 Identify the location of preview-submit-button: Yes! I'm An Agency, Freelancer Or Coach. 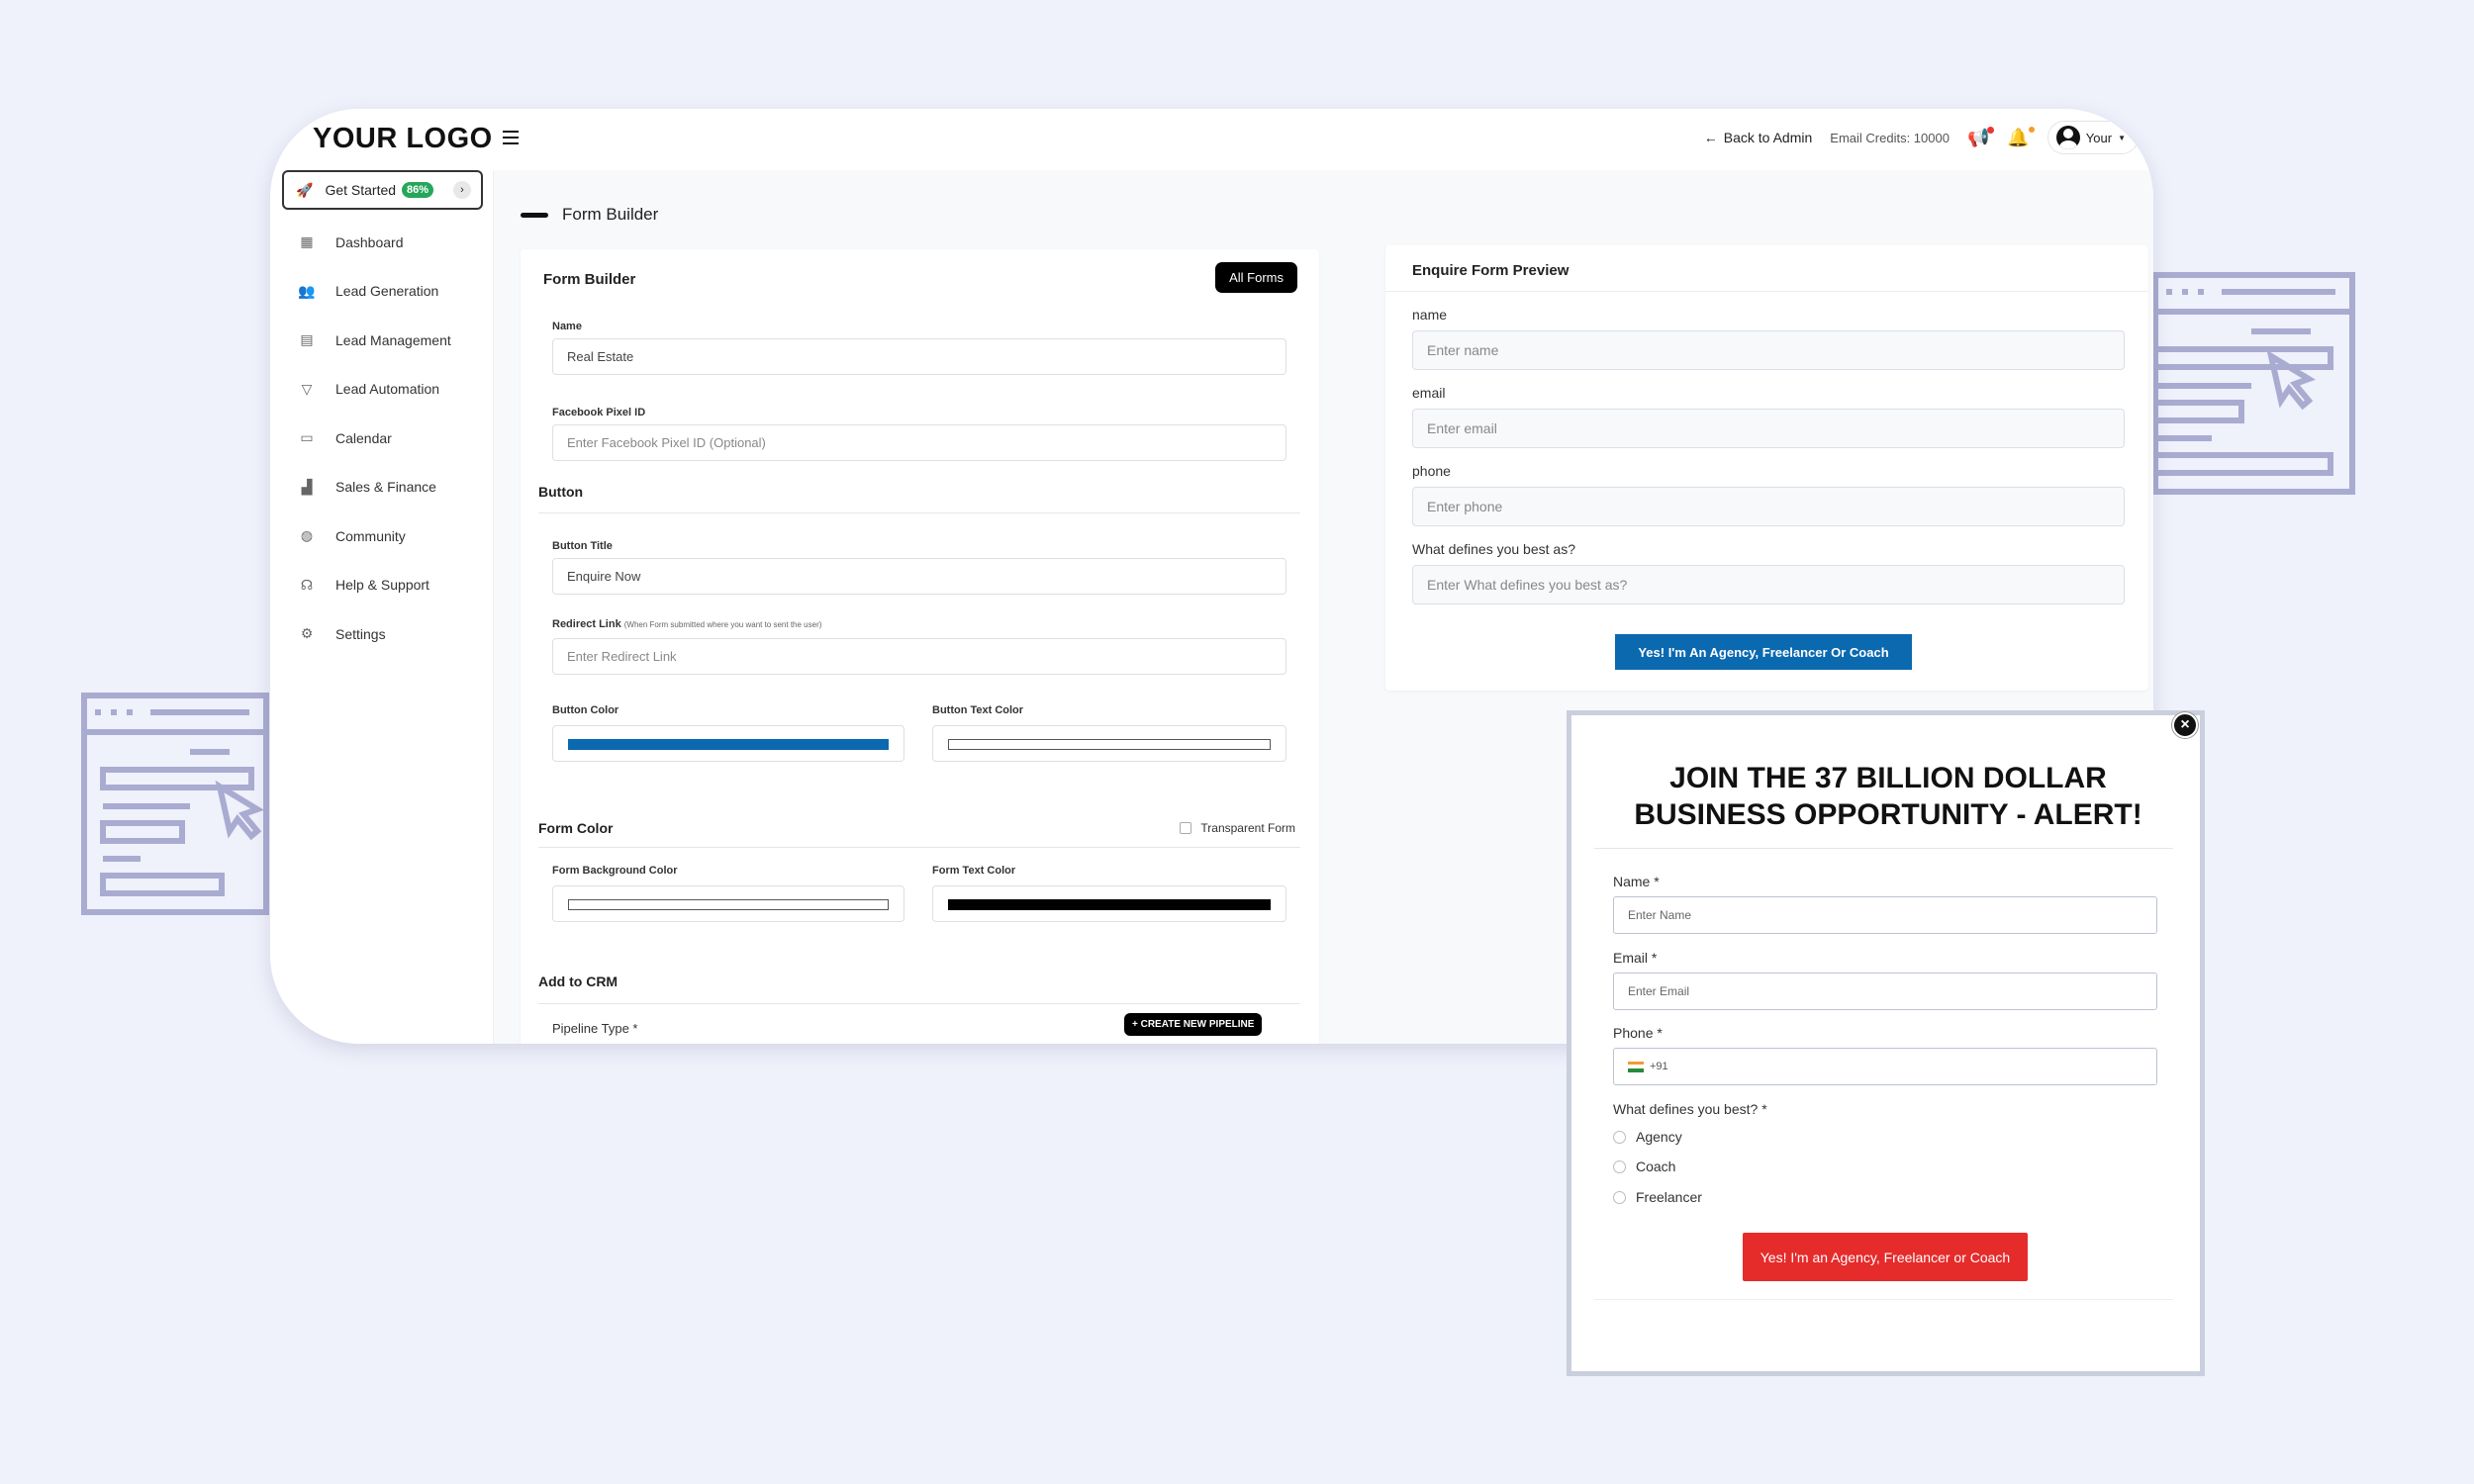
(1764, 652).